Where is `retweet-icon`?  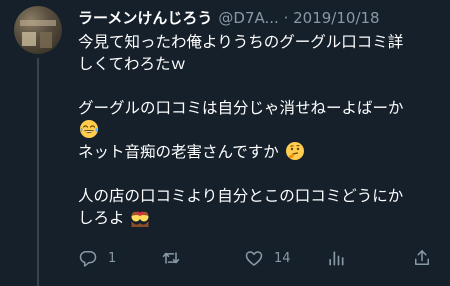
retweet-icon is located at coordinates (171, 258).